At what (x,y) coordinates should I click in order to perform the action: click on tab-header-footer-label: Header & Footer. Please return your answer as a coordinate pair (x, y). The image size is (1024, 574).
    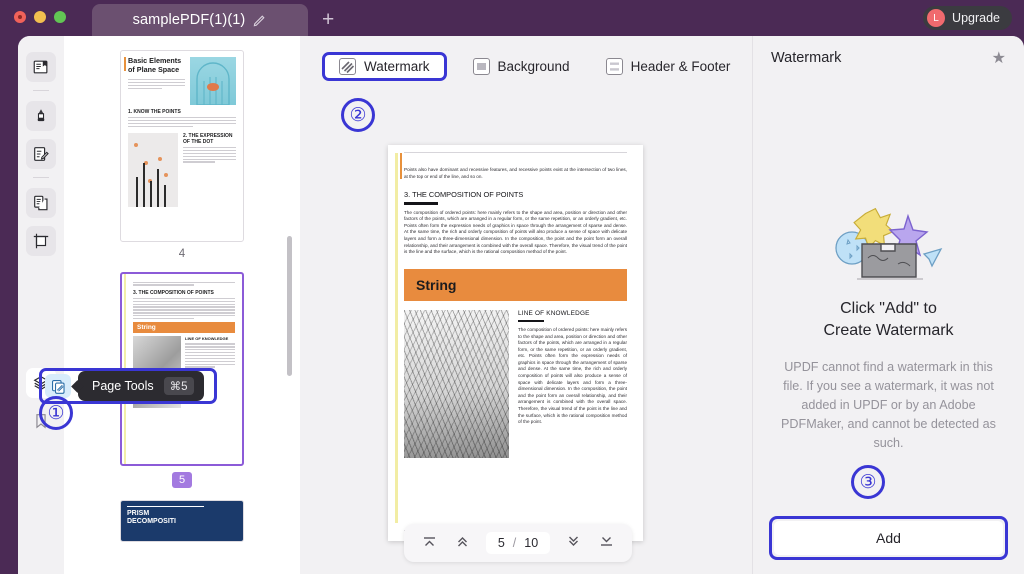
    Looking at the image, I should click on (680, 66).